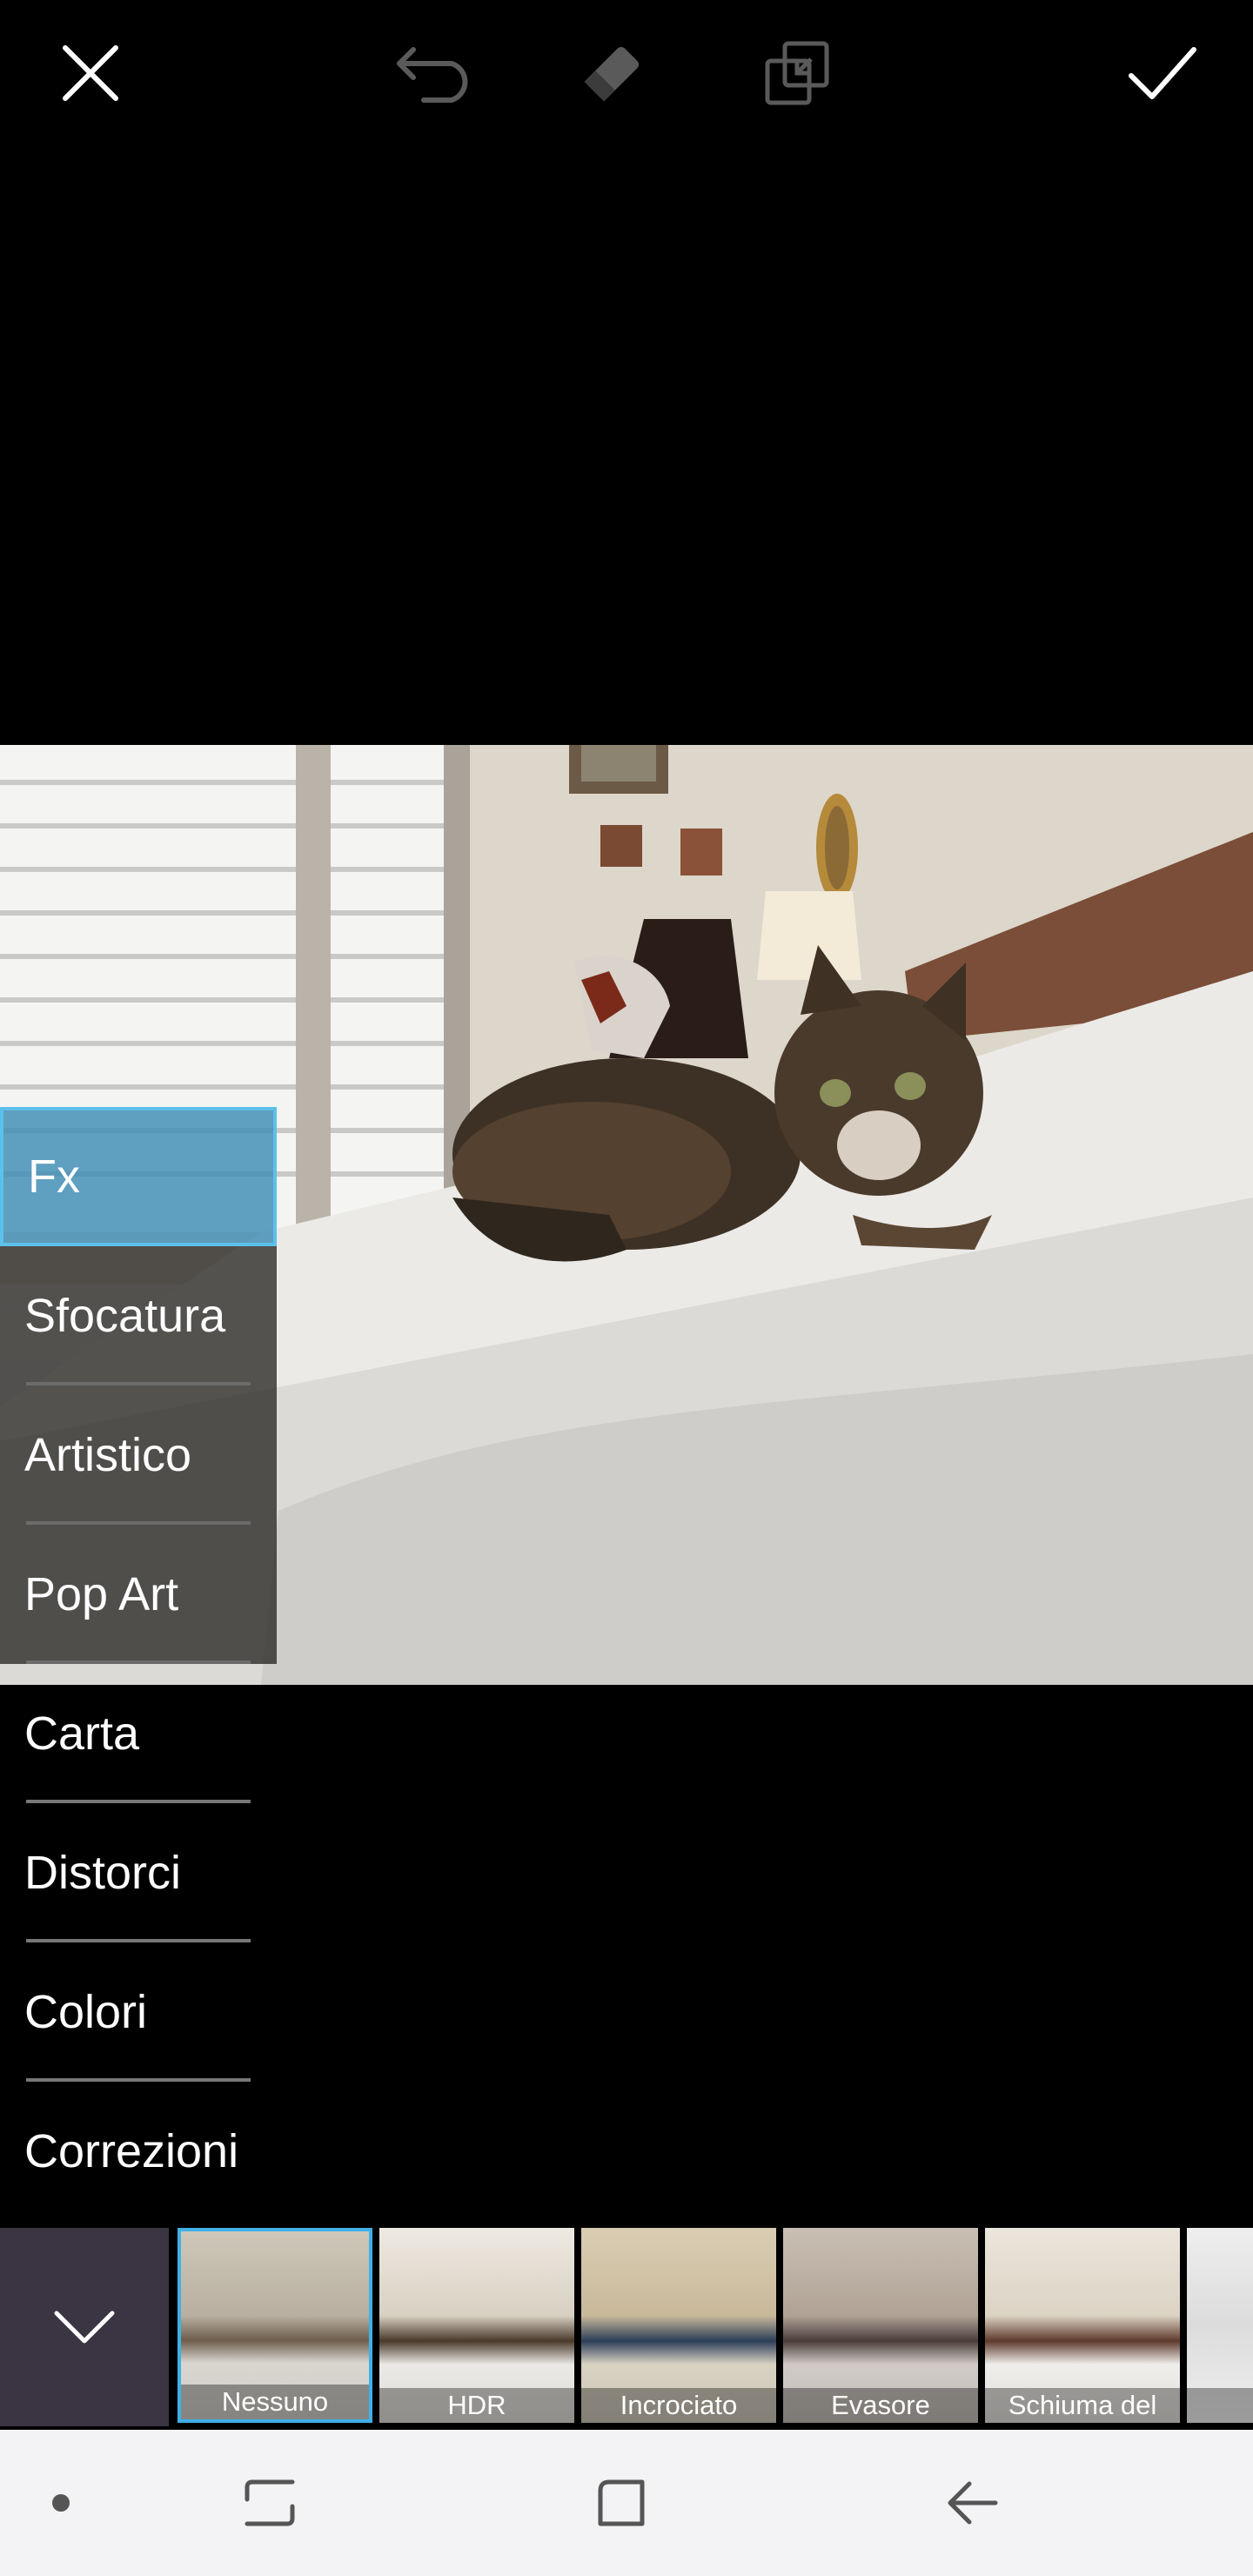 The width and height of the screenshot is (1253, 2576). I want to click on category-distorci: Distorci, so click(138, 1873).